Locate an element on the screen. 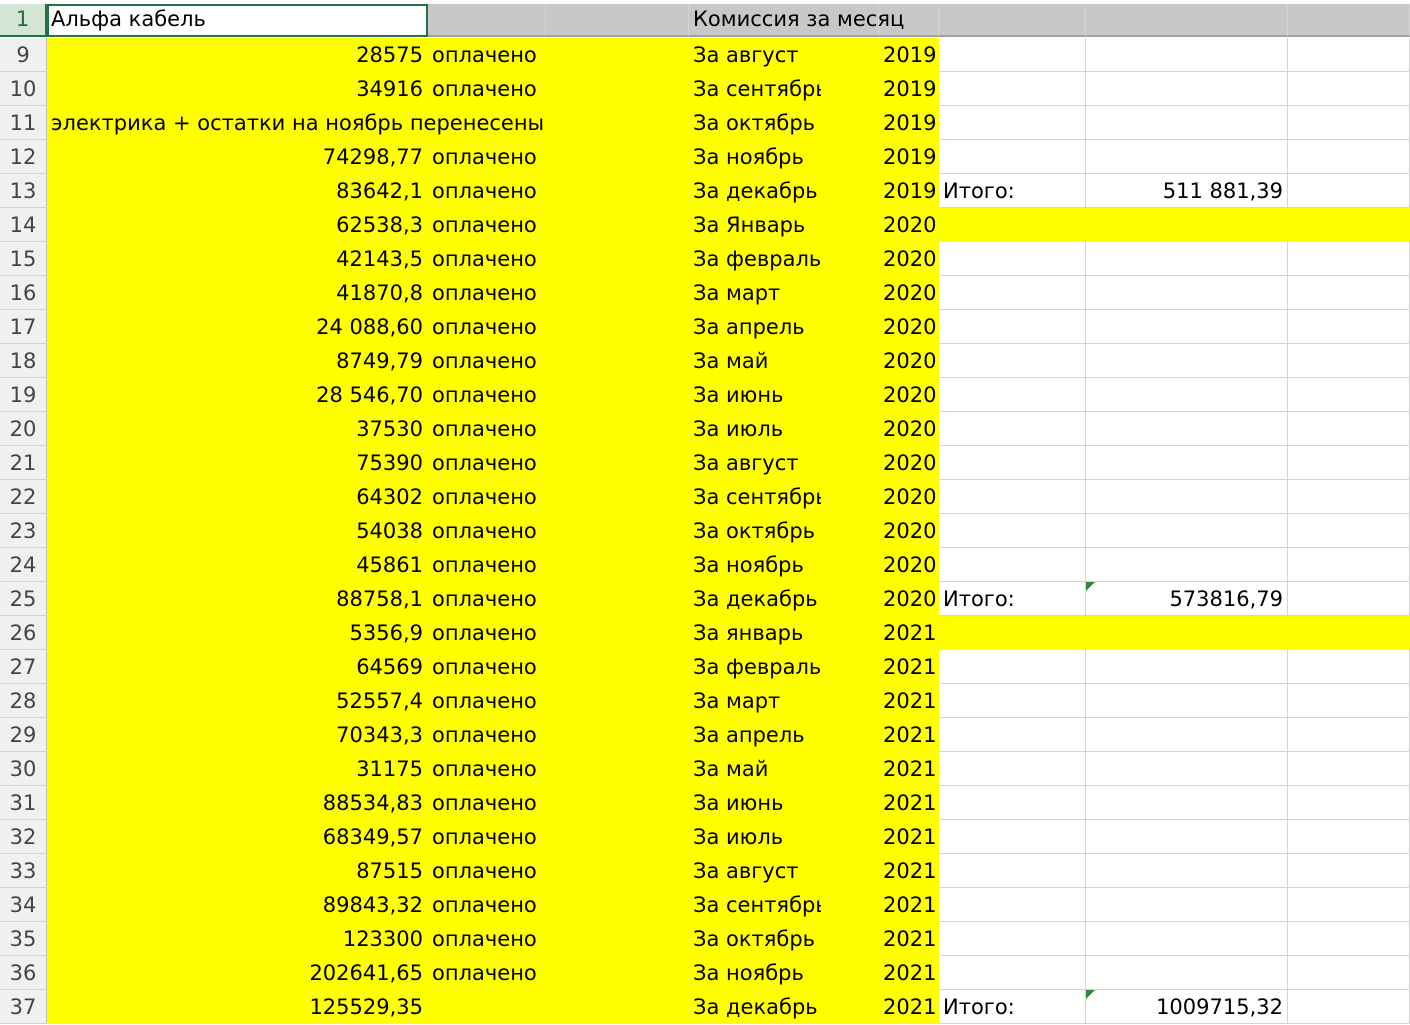  cell-b34: оплачено is located at coordinates (487, 905).